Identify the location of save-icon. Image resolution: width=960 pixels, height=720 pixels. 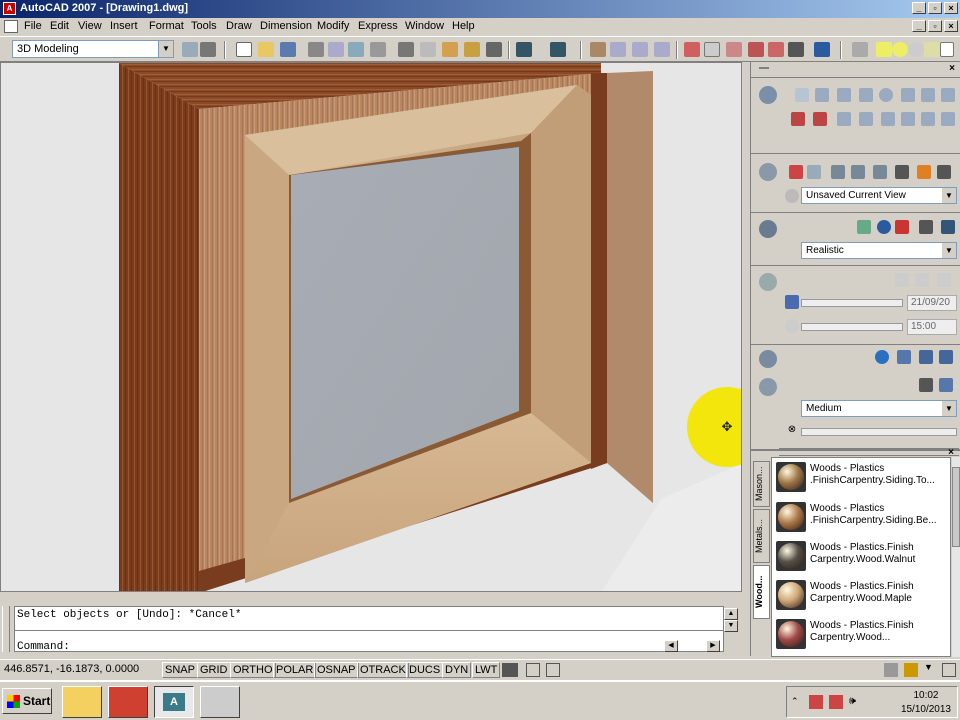
(288, 49).